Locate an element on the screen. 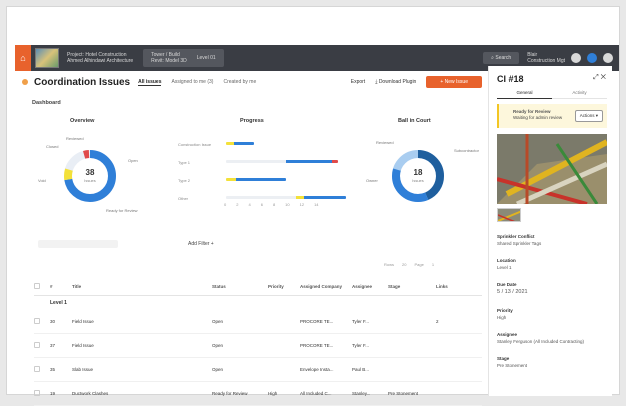  bic-label-reviewed: Reviewed is located at coordinates (385, 142).